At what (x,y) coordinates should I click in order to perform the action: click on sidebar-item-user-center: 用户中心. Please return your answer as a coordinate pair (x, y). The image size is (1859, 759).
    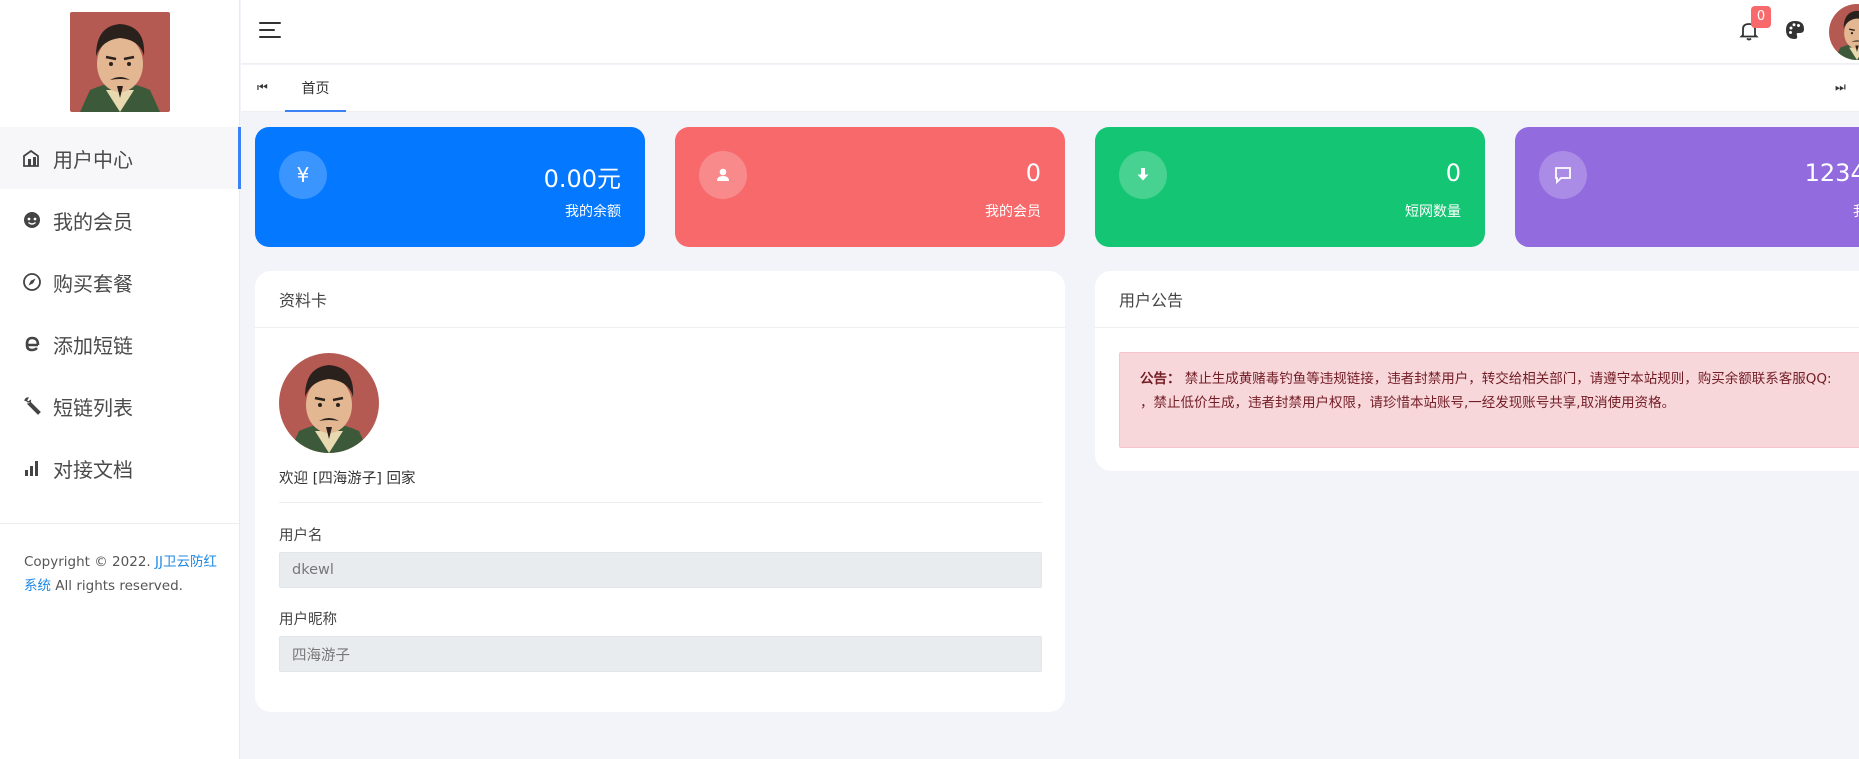
    Looking at the image, I should click on (120, 158).